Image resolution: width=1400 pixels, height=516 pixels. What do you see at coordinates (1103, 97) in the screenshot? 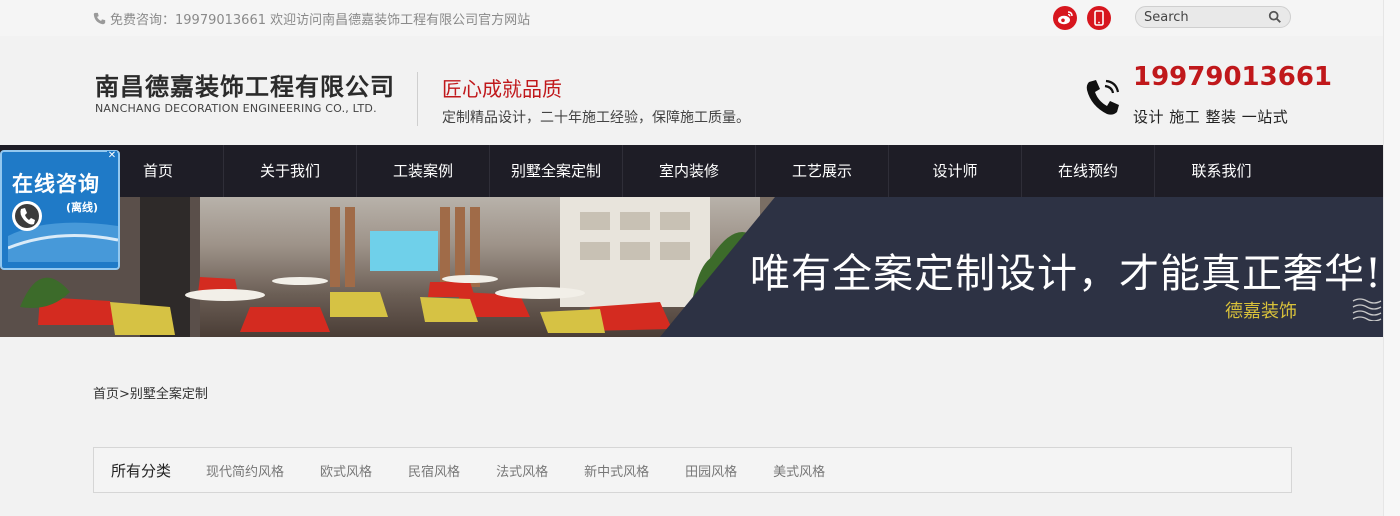
I see `phone-call-icon` at bounding box center [1103, 97].